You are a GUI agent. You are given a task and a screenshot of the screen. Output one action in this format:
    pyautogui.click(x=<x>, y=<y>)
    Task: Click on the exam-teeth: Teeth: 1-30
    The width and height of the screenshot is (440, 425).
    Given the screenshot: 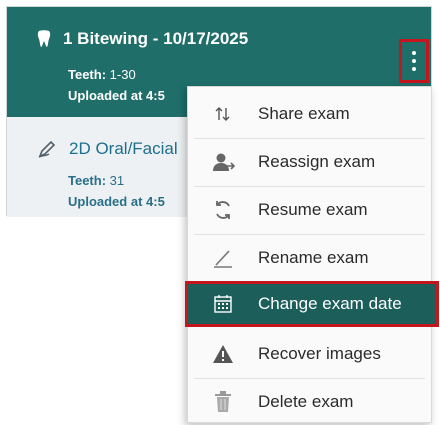 What is the action you would take?
    pyautogui.click(x=102, y=74)
    